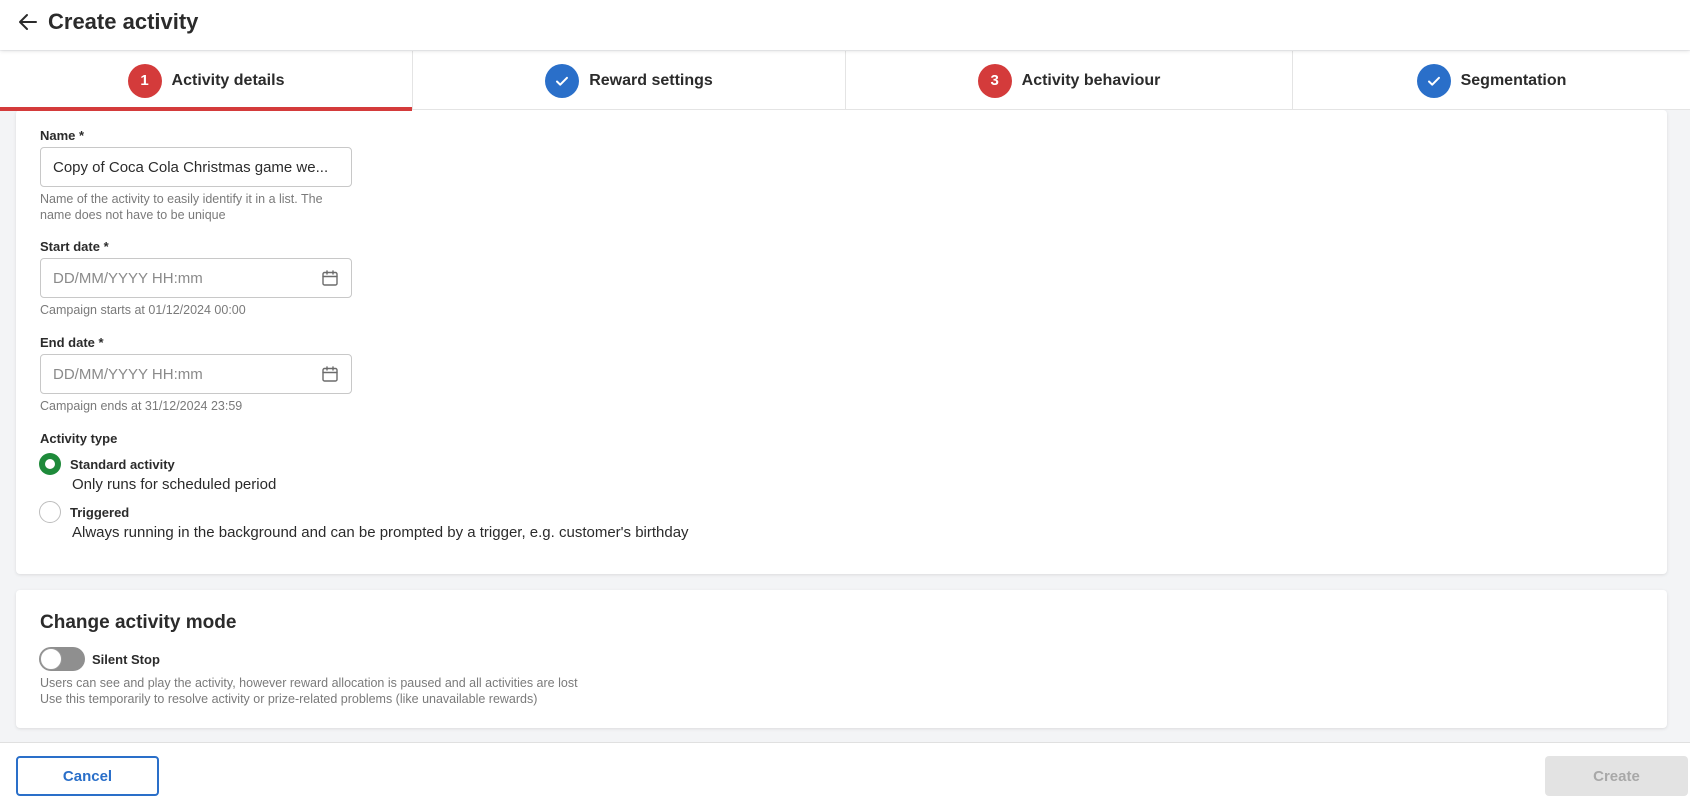  I want to click on start-date-input, so click(187, 278).